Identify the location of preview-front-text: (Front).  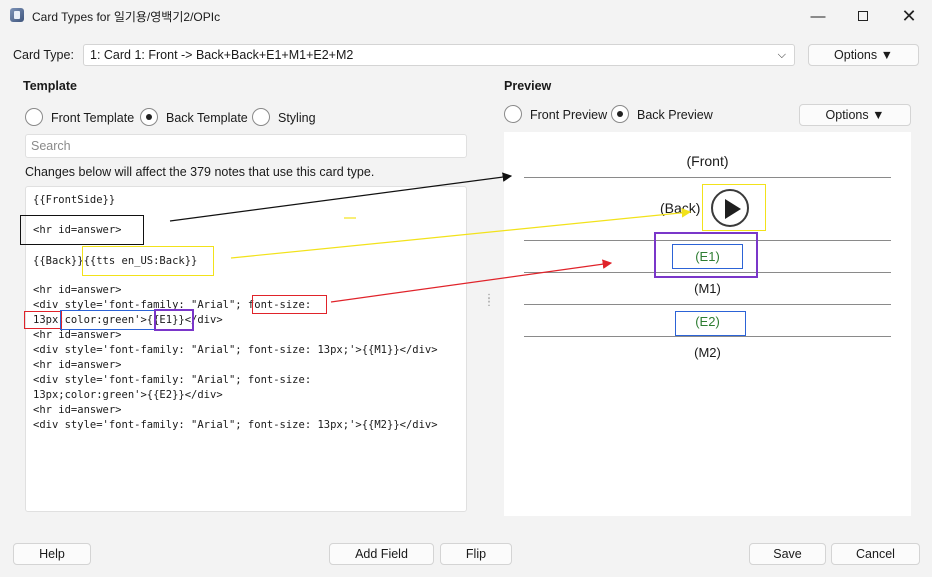
(707, 161).